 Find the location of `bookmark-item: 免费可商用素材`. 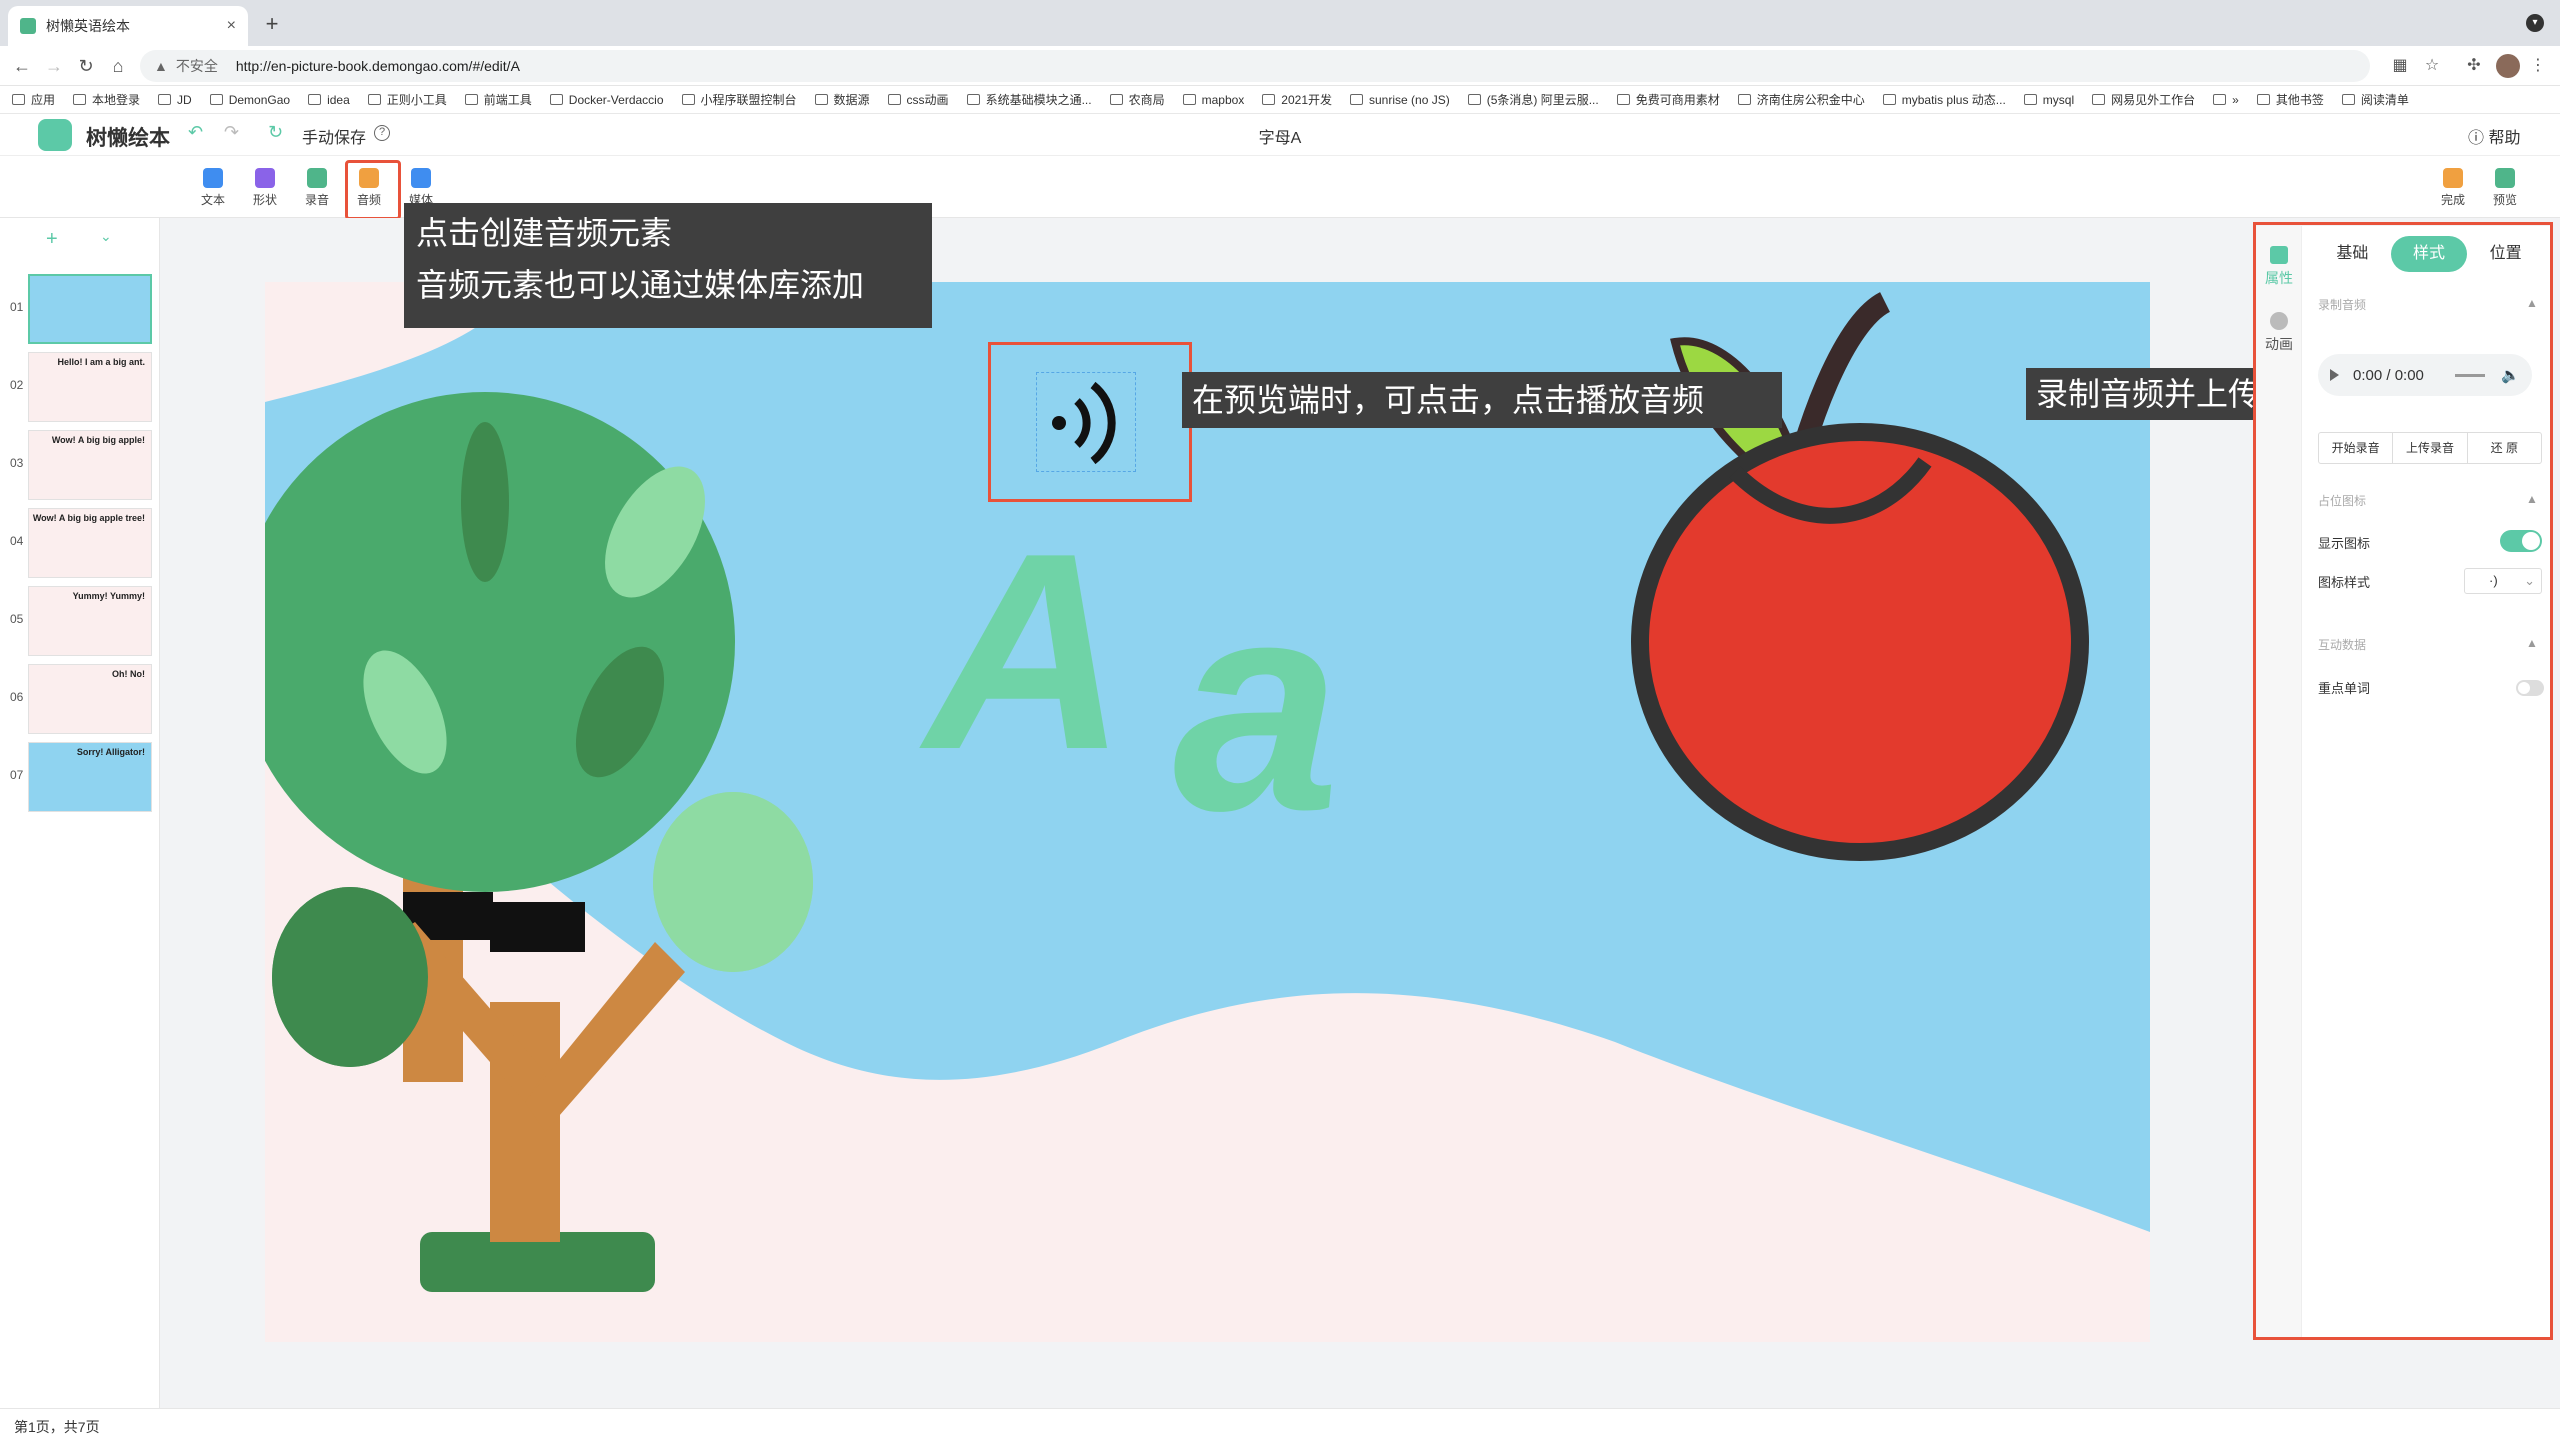

bookmark-item: 免费可商用素材 is located at coordinates (1668, 99).